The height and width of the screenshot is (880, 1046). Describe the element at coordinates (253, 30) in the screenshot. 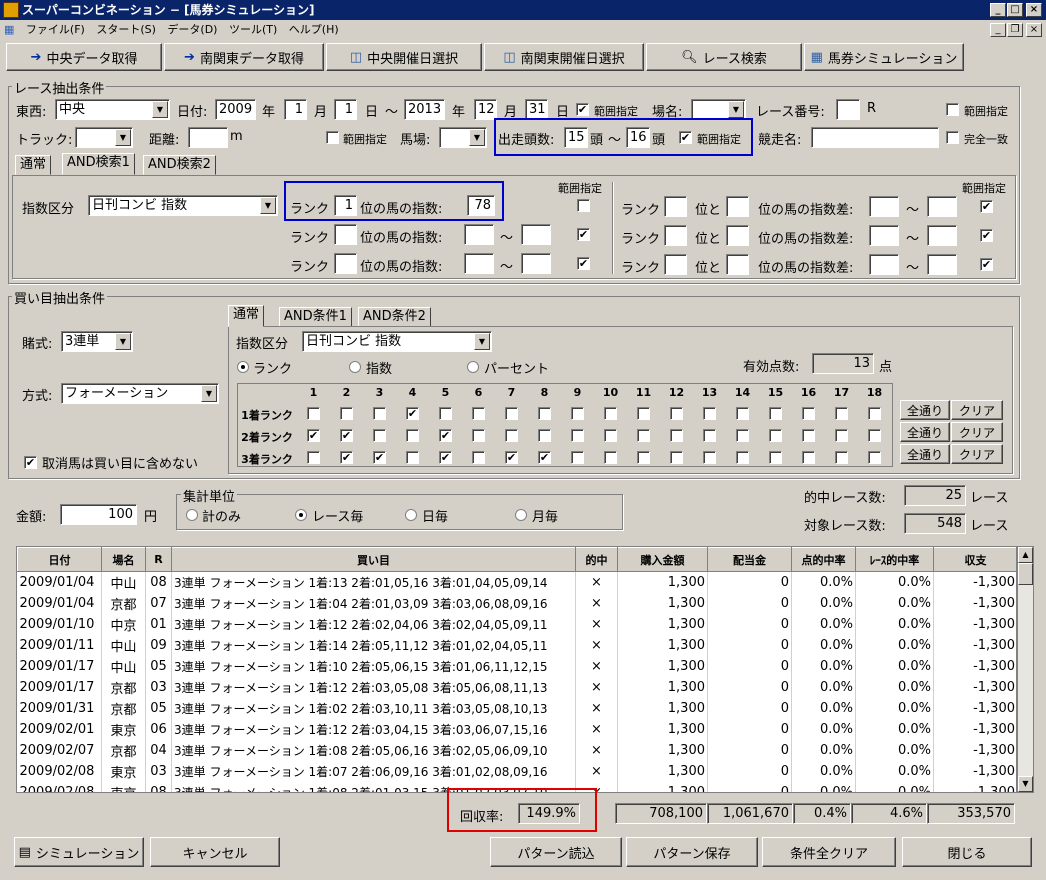

I see `menu-tools: ツール(T)` at that location.